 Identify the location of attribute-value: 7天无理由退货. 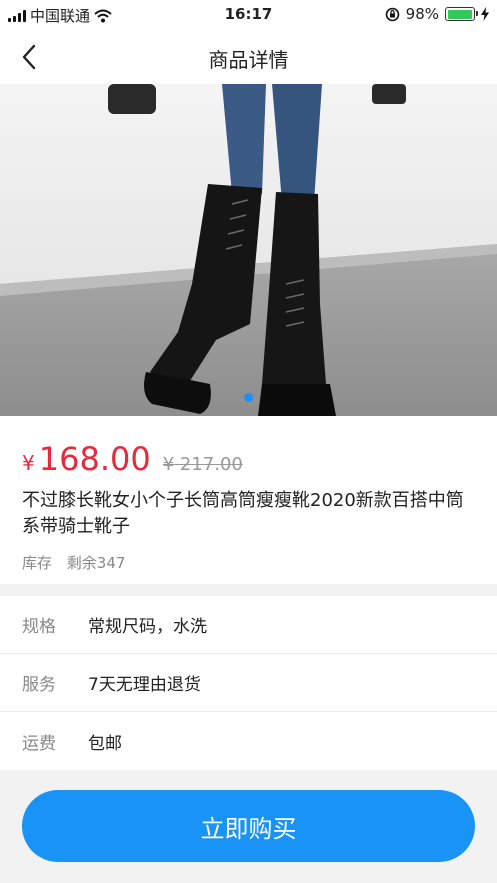
(144, 685).